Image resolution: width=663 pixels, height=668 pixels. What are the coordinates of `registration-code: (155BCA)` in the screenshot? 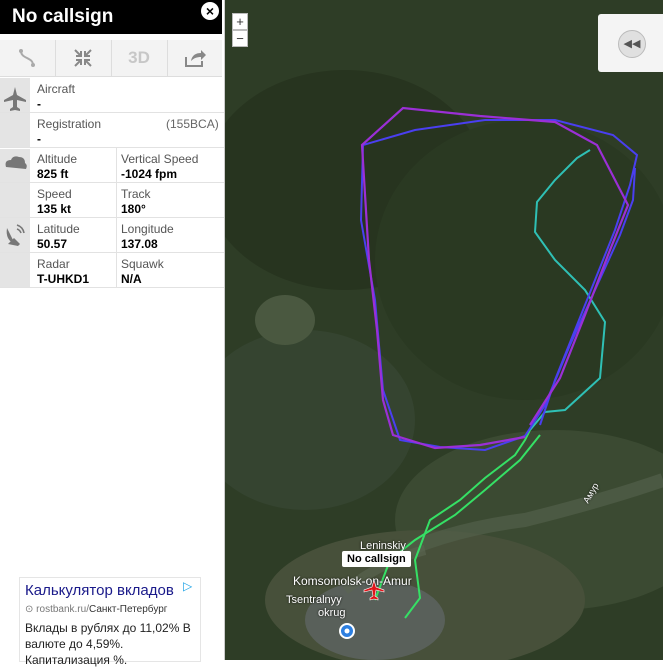 It's located at (192, 124).